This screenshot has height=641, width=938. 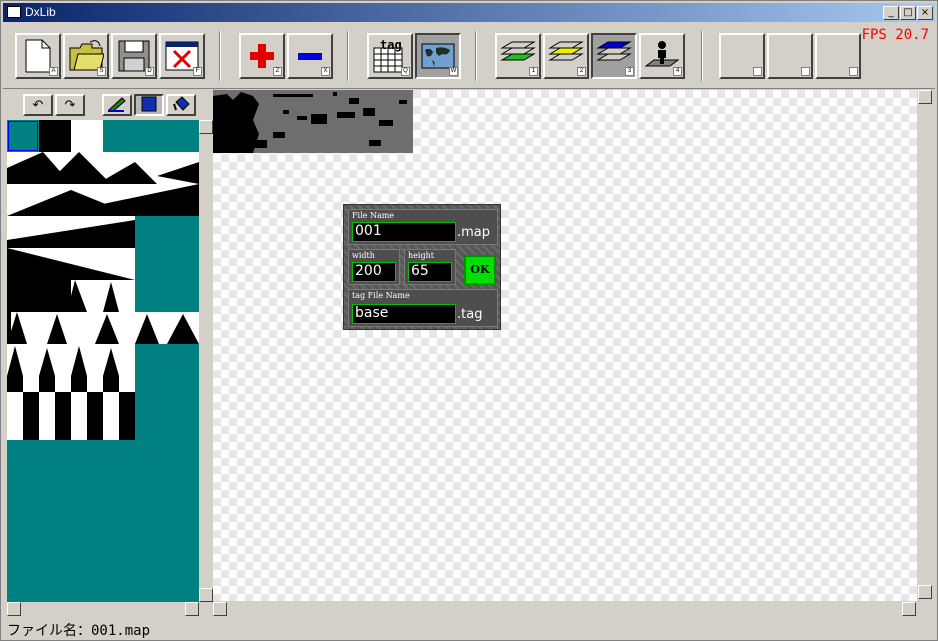 I want to click on save-file-button: D, so click(x=134, y=56).